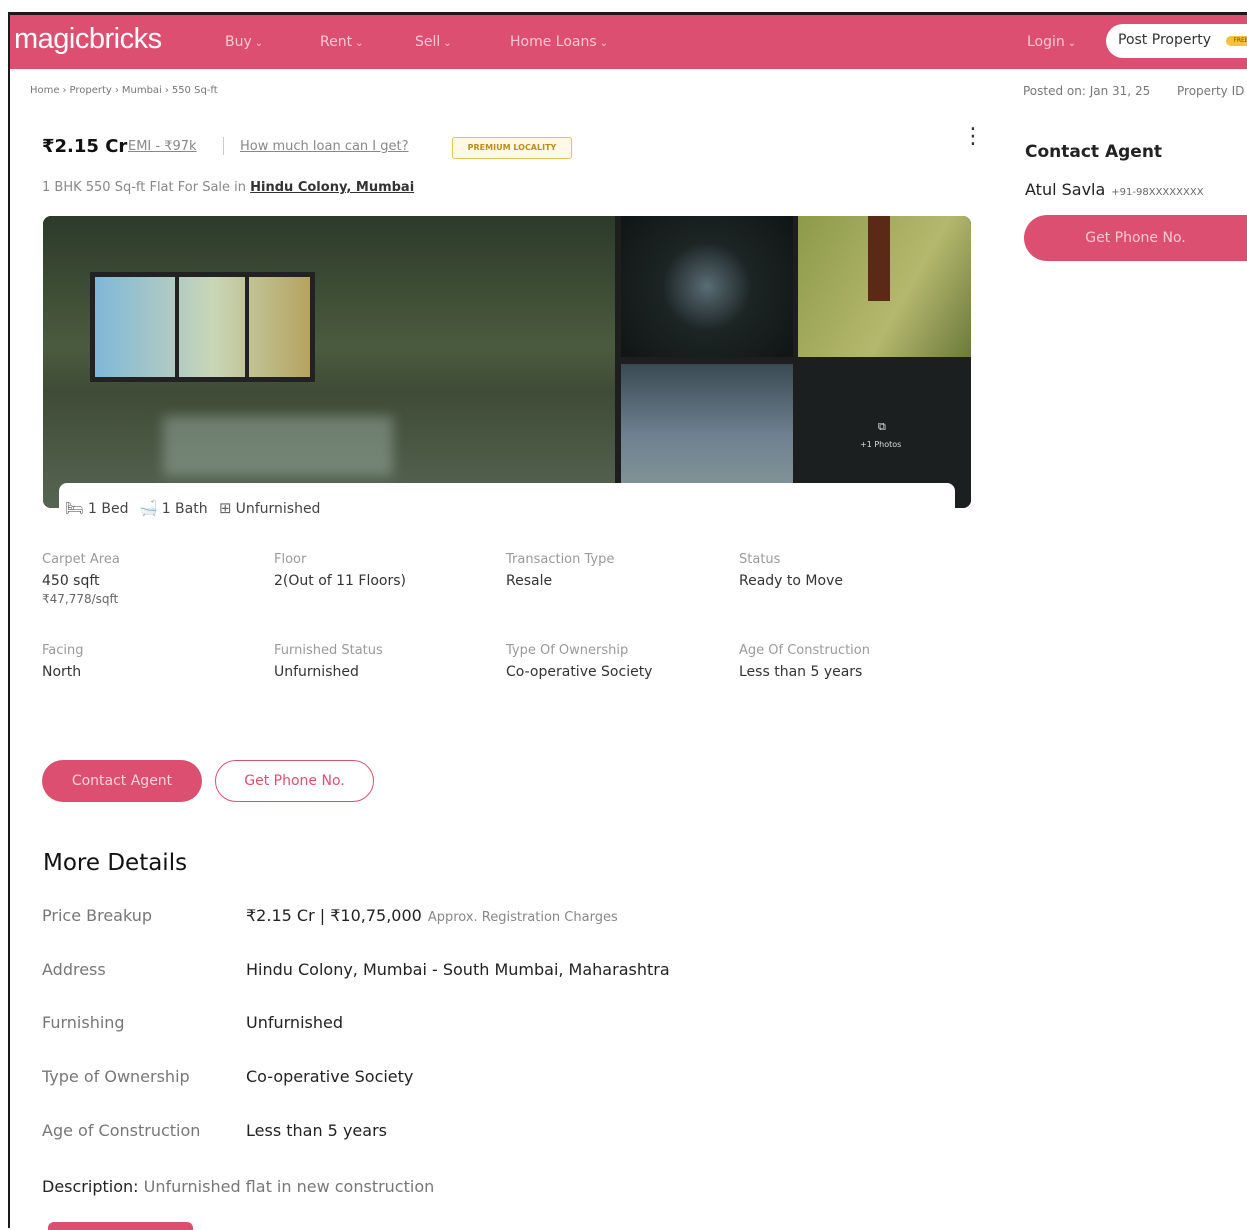 Image resolution: width=1247 pixels, height=1230 pixels. Describe the element at coordinates (294, 1022) in the screenshot. I see `detail-value: Unfurnished` at that location.